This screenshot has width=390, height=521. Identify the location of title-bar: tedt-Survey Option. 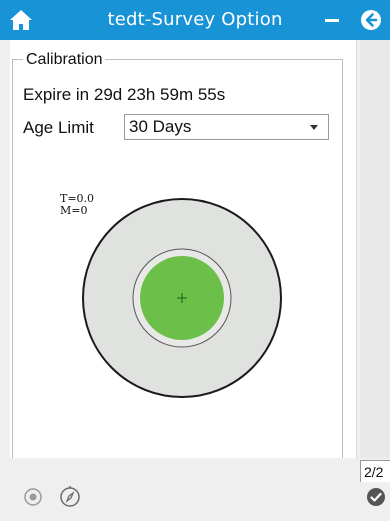
(195, 20).